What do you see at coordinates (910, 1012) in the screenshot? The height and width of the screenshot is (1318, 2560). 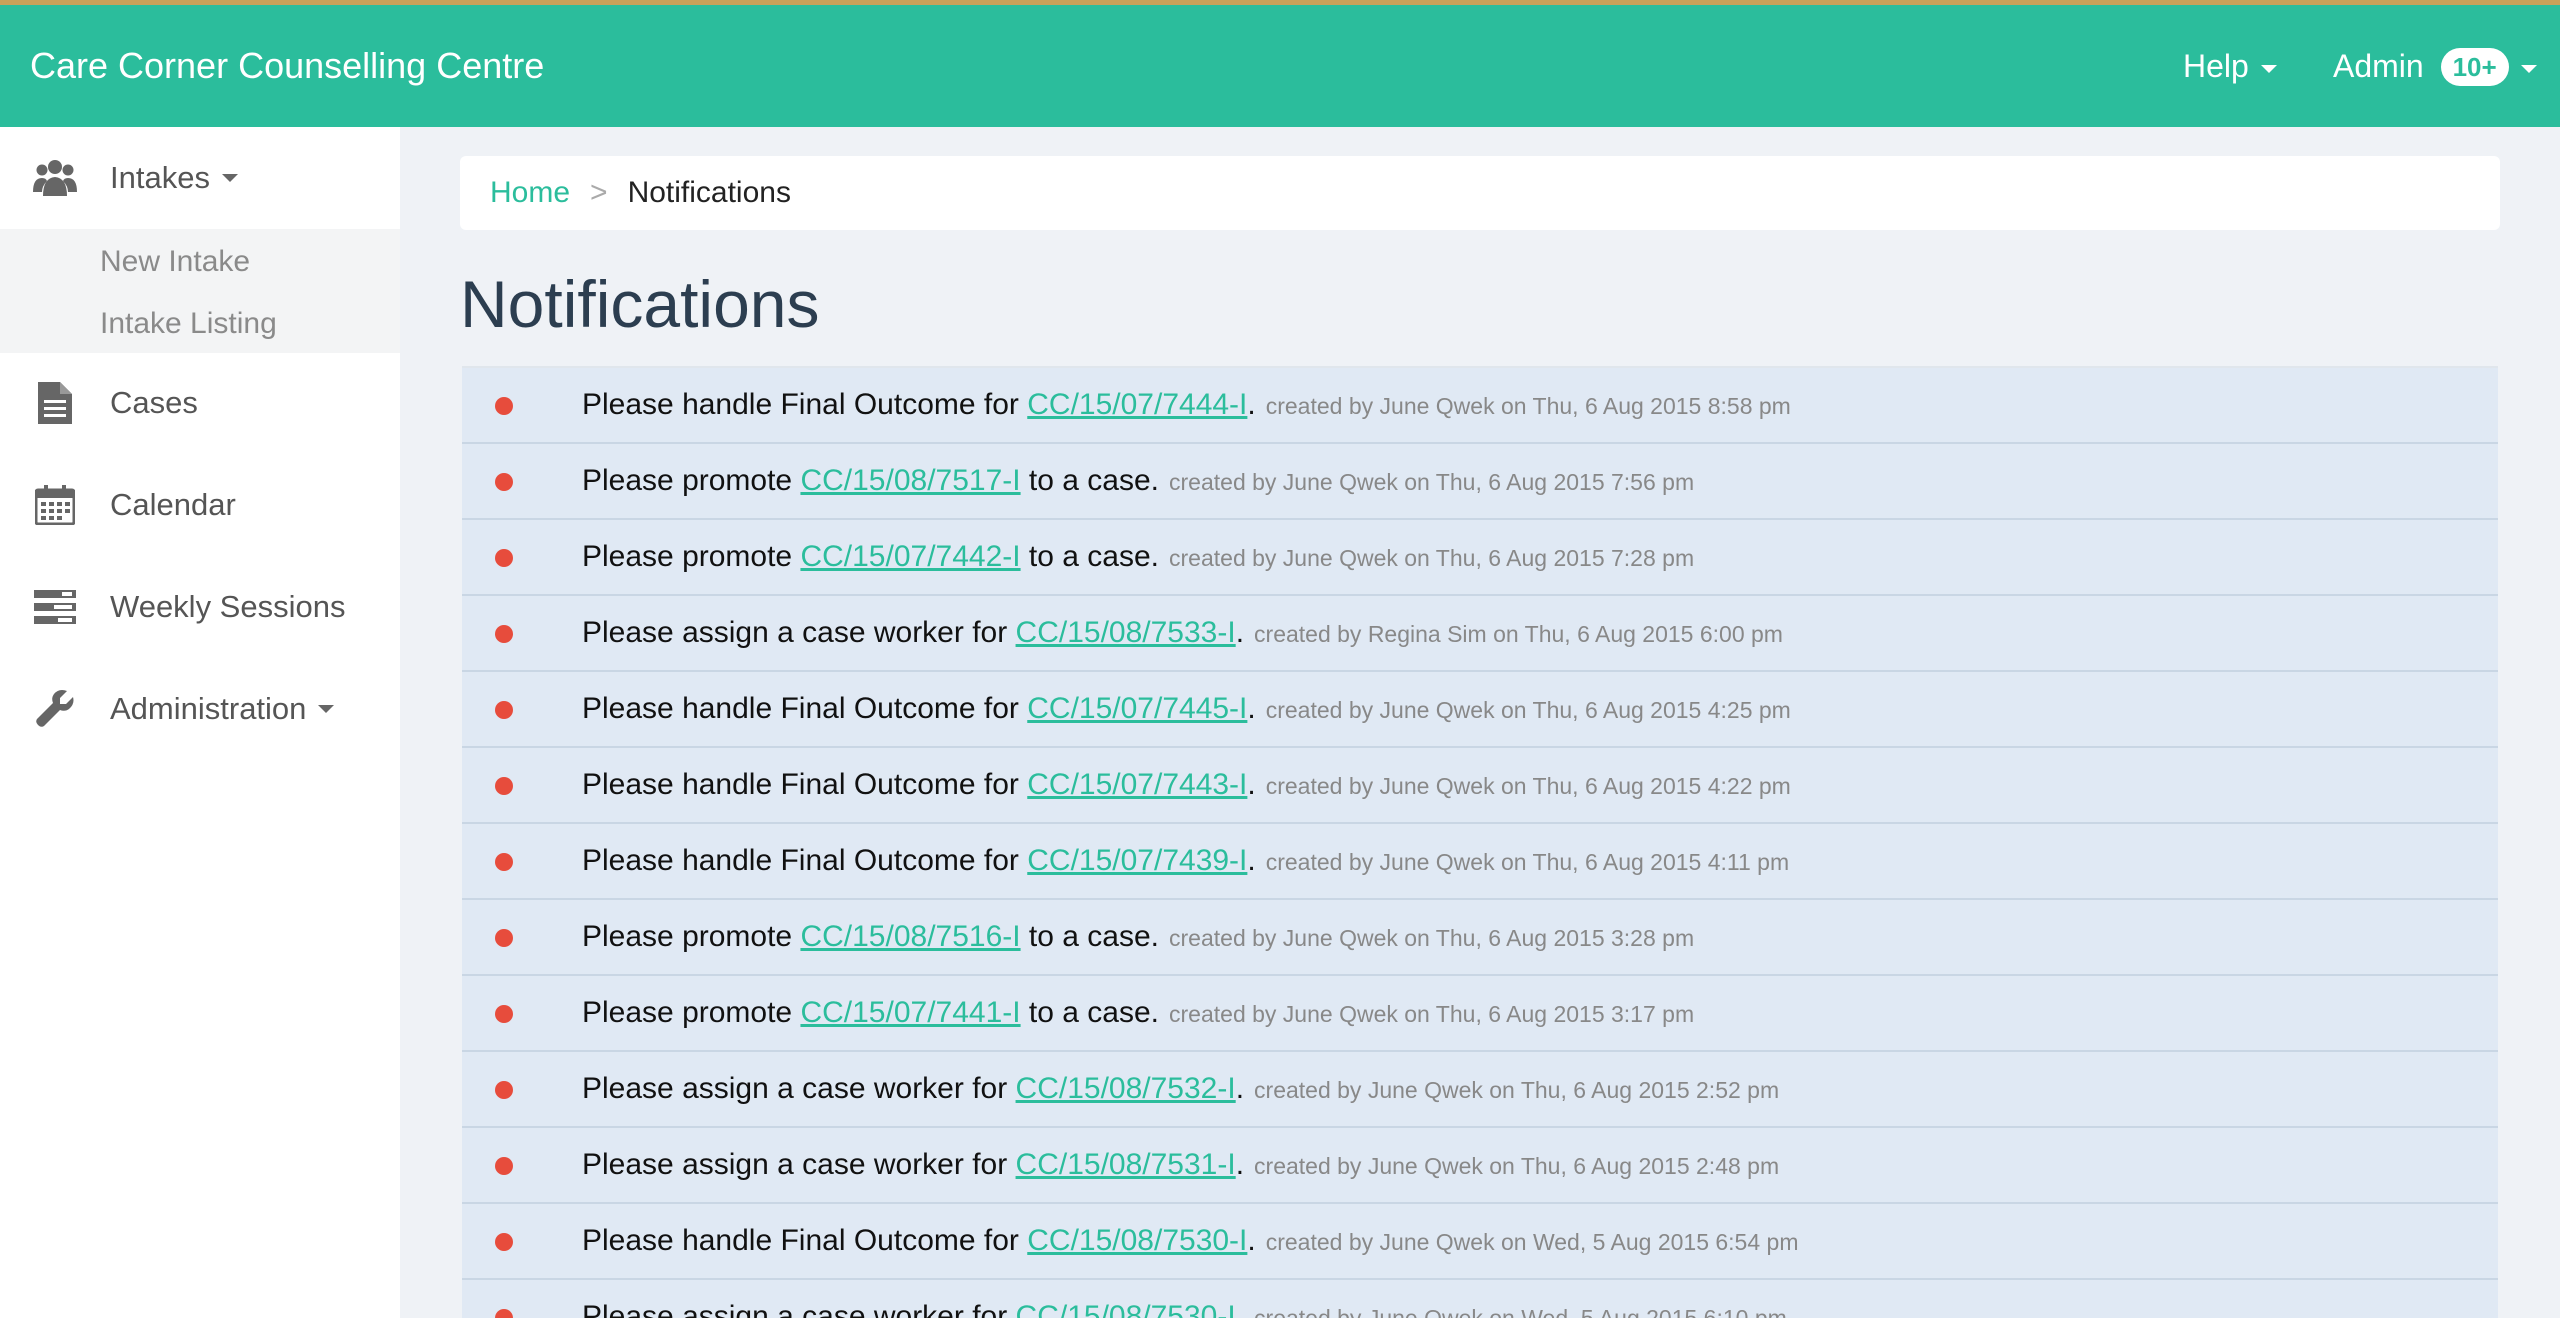 I see `case-link: CC/15/07/7441-I` at bounding box center [910, 1012].